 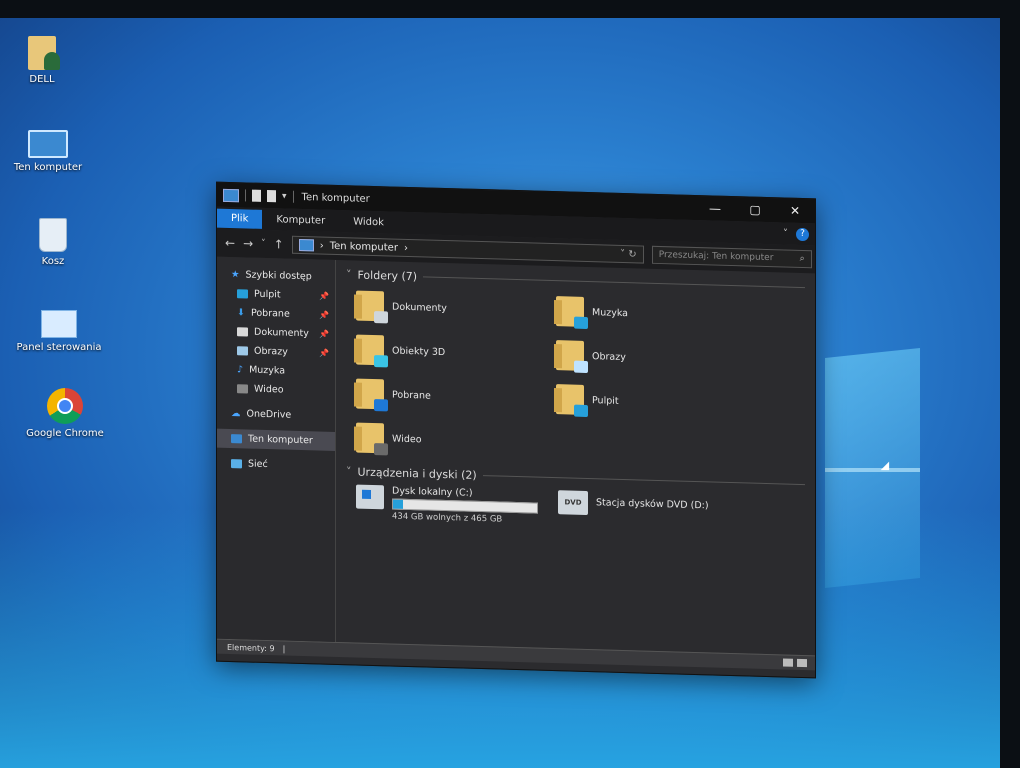 I want to click on item-count: Elementy: 9, so click(x=251, y=647).